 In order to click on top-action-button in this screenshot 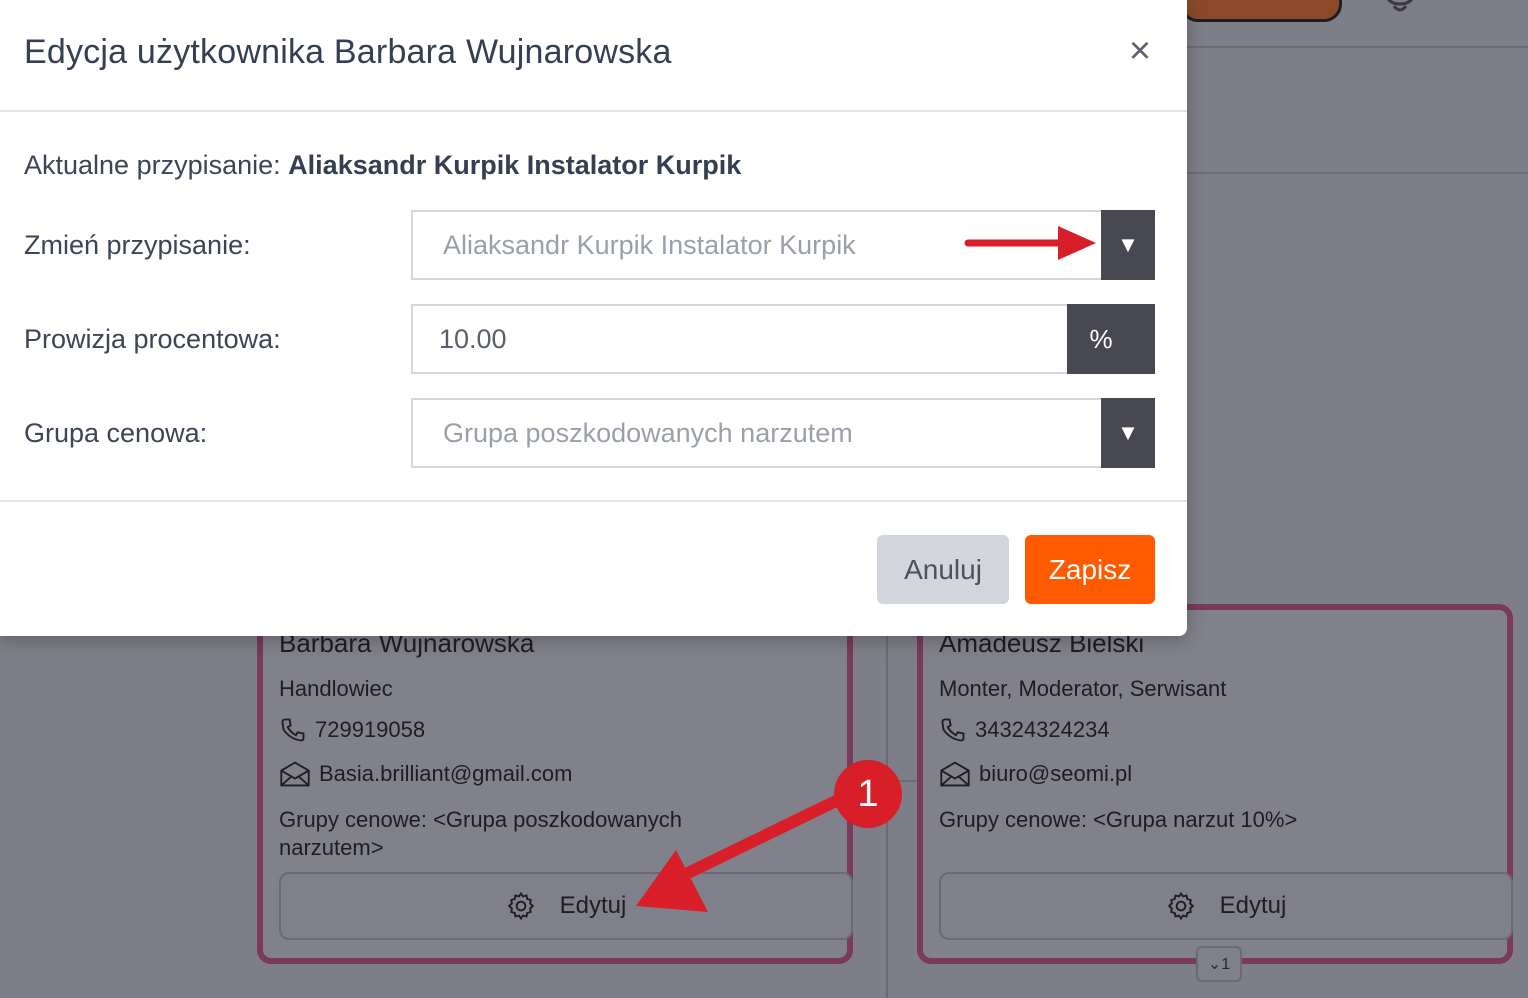, I will do `click(1261, 11)`.